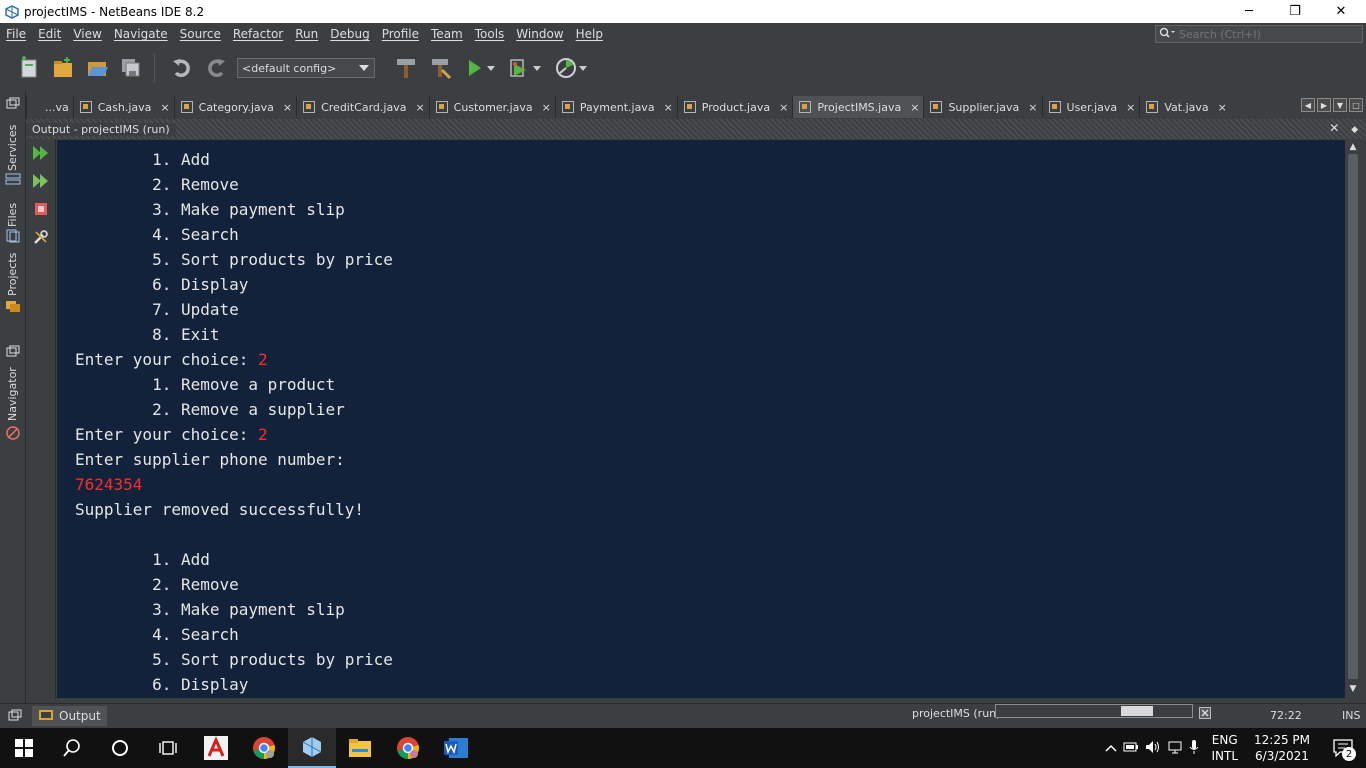 The image size is (1366, 768). I want to click on chrome-profile-icon, so click(408, 748).